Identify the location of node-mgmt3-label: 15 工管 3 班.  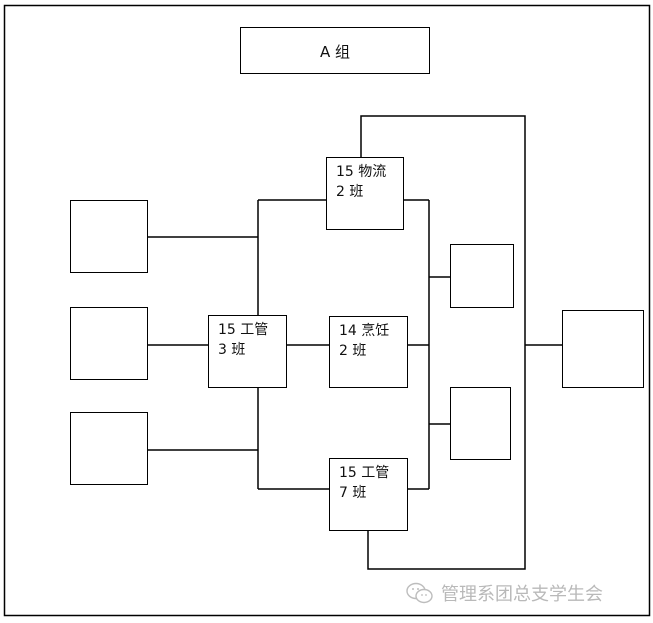
(243, 340).